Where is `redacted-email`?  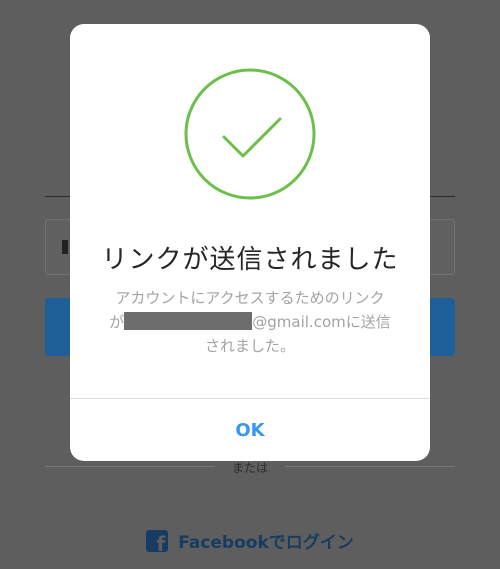
redacted-email is located at coordinates (188, 321).